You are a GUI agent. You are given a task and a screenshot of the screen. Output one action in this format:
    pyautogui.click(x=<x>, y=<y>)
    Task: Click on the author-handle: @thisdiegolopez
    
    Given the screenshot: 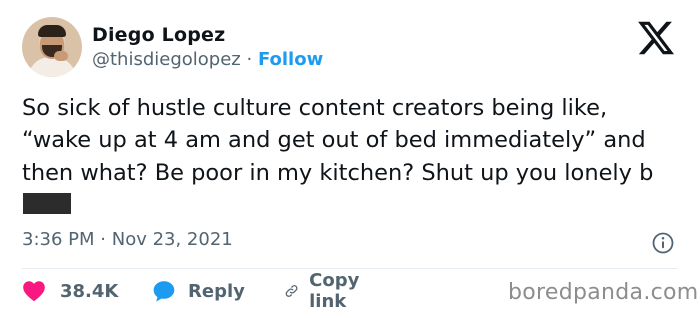 What is the action you would take?
    pyautogui.click(x=166, y=59)
    